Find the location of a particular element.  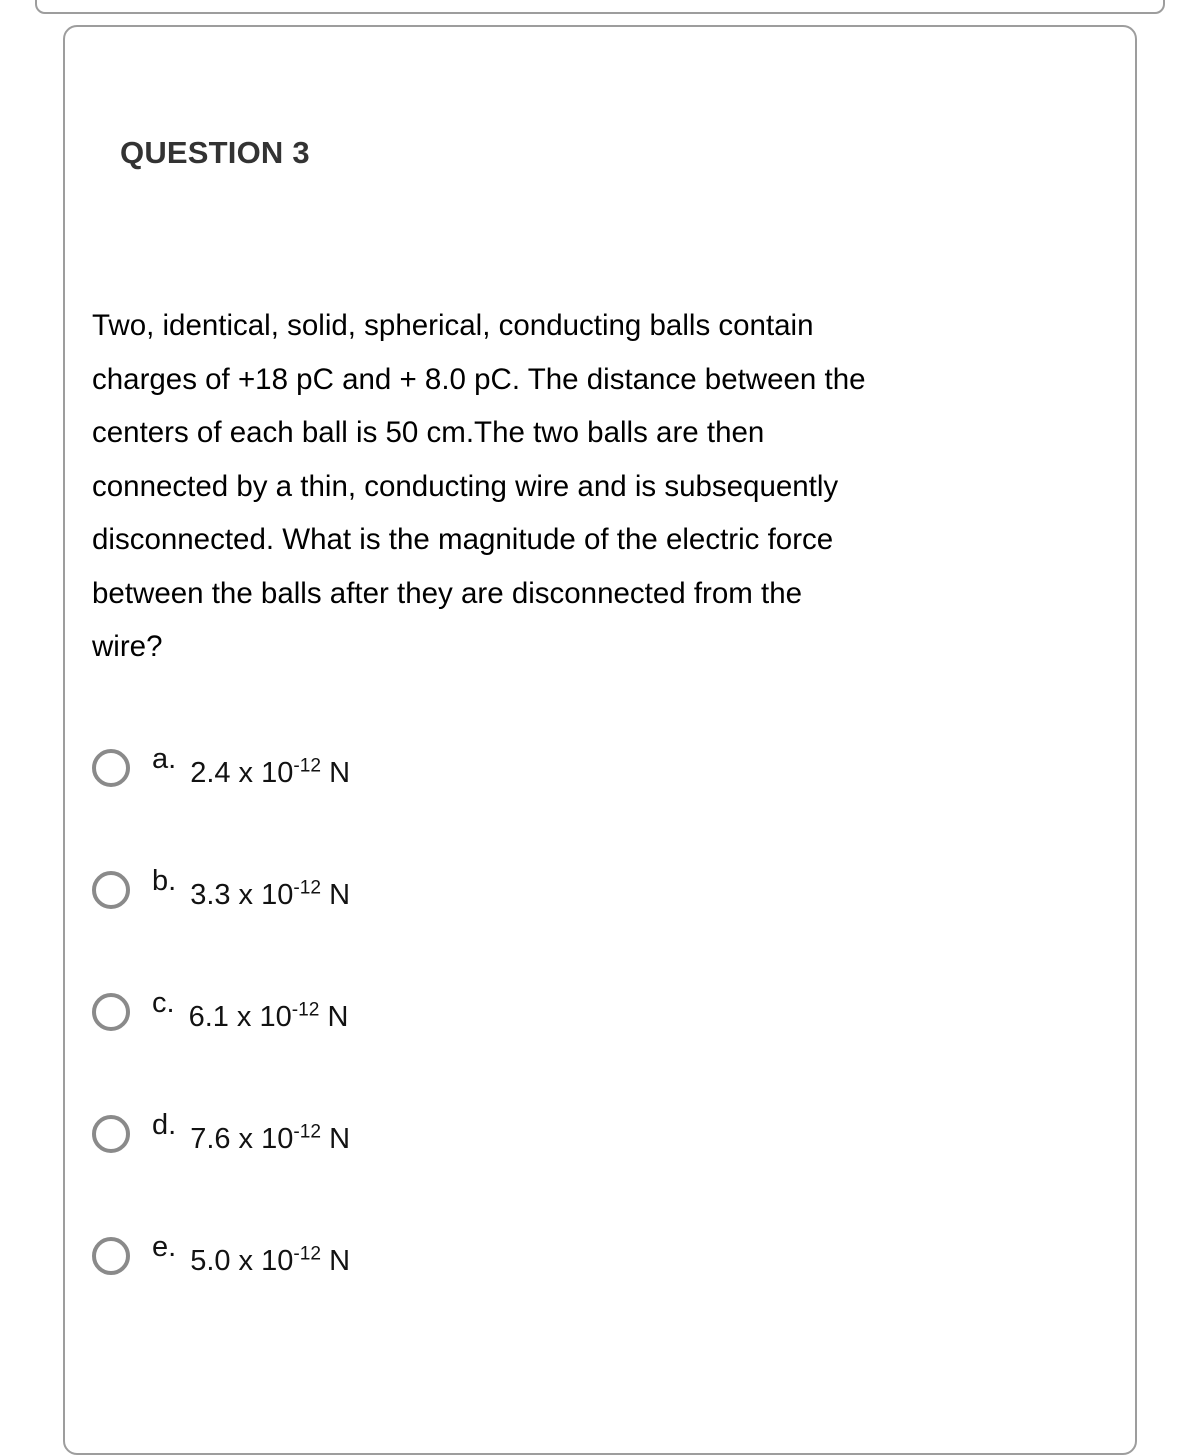

option-value: 7.6 x 10-12 N is located at coordinates (270, 1138).